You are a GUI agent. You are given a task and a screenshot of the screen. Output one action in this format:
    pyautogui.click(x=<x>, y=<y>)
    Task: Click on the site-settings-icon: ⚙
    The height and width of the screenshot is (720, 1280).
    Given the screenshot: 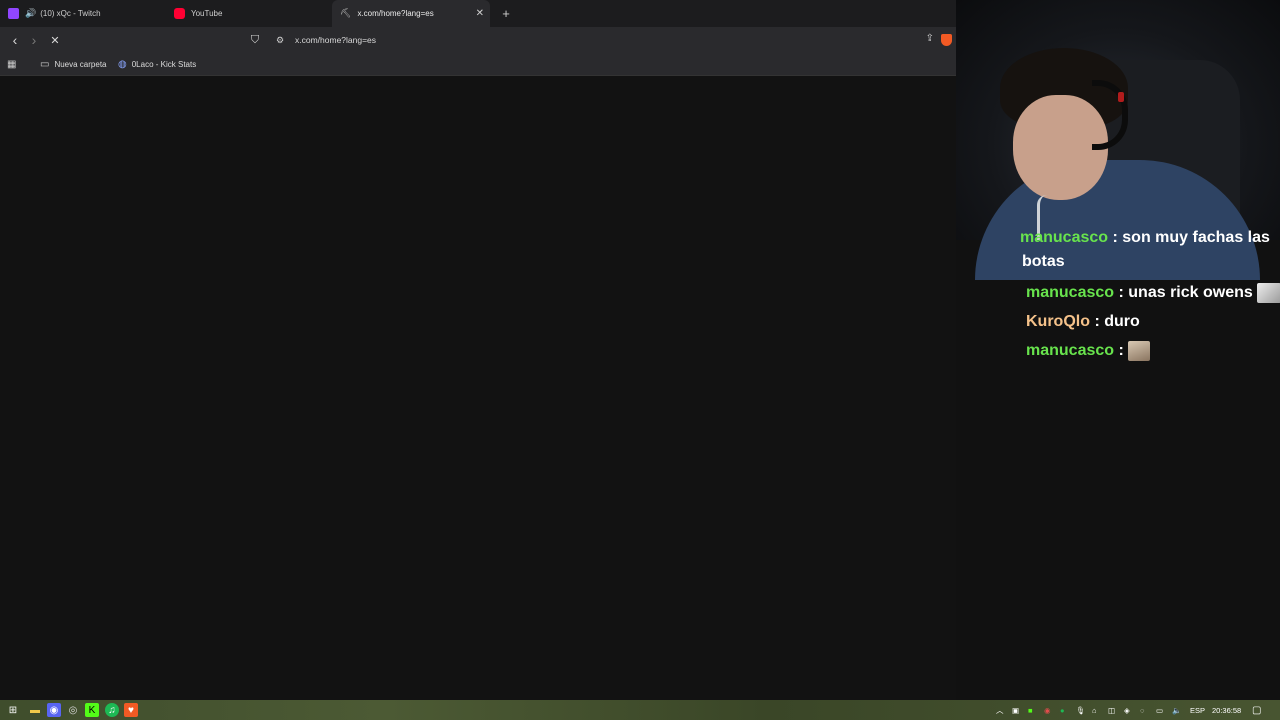 What is the action you would take?
    pyautogui.click(x=283, y=40)
    